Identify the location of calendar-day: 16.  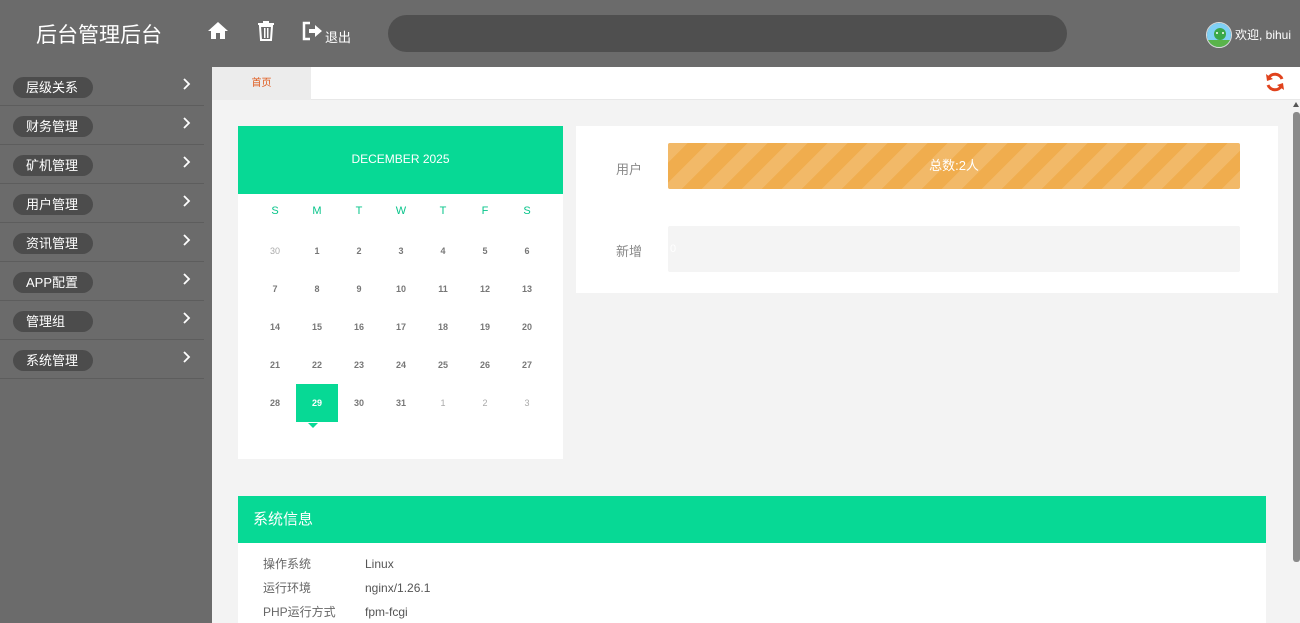
(359, 327).